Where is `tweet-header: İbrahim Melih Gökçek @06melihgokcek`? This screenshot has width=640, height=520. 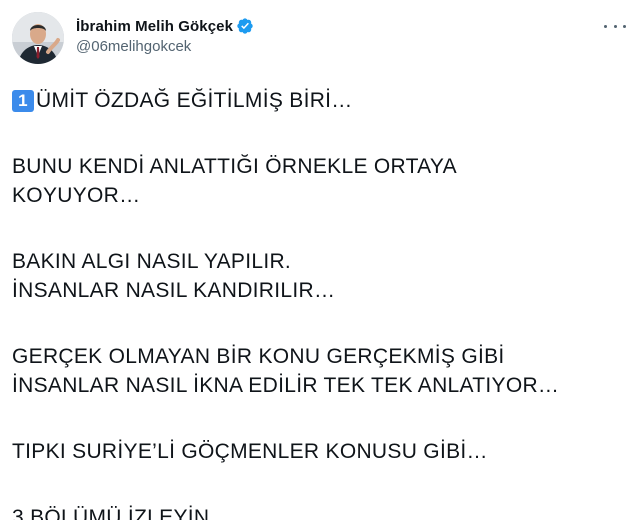
tweet-header: İbrahim Melih Gökçek @06melihgokcek is located at coordinates (316, 35).